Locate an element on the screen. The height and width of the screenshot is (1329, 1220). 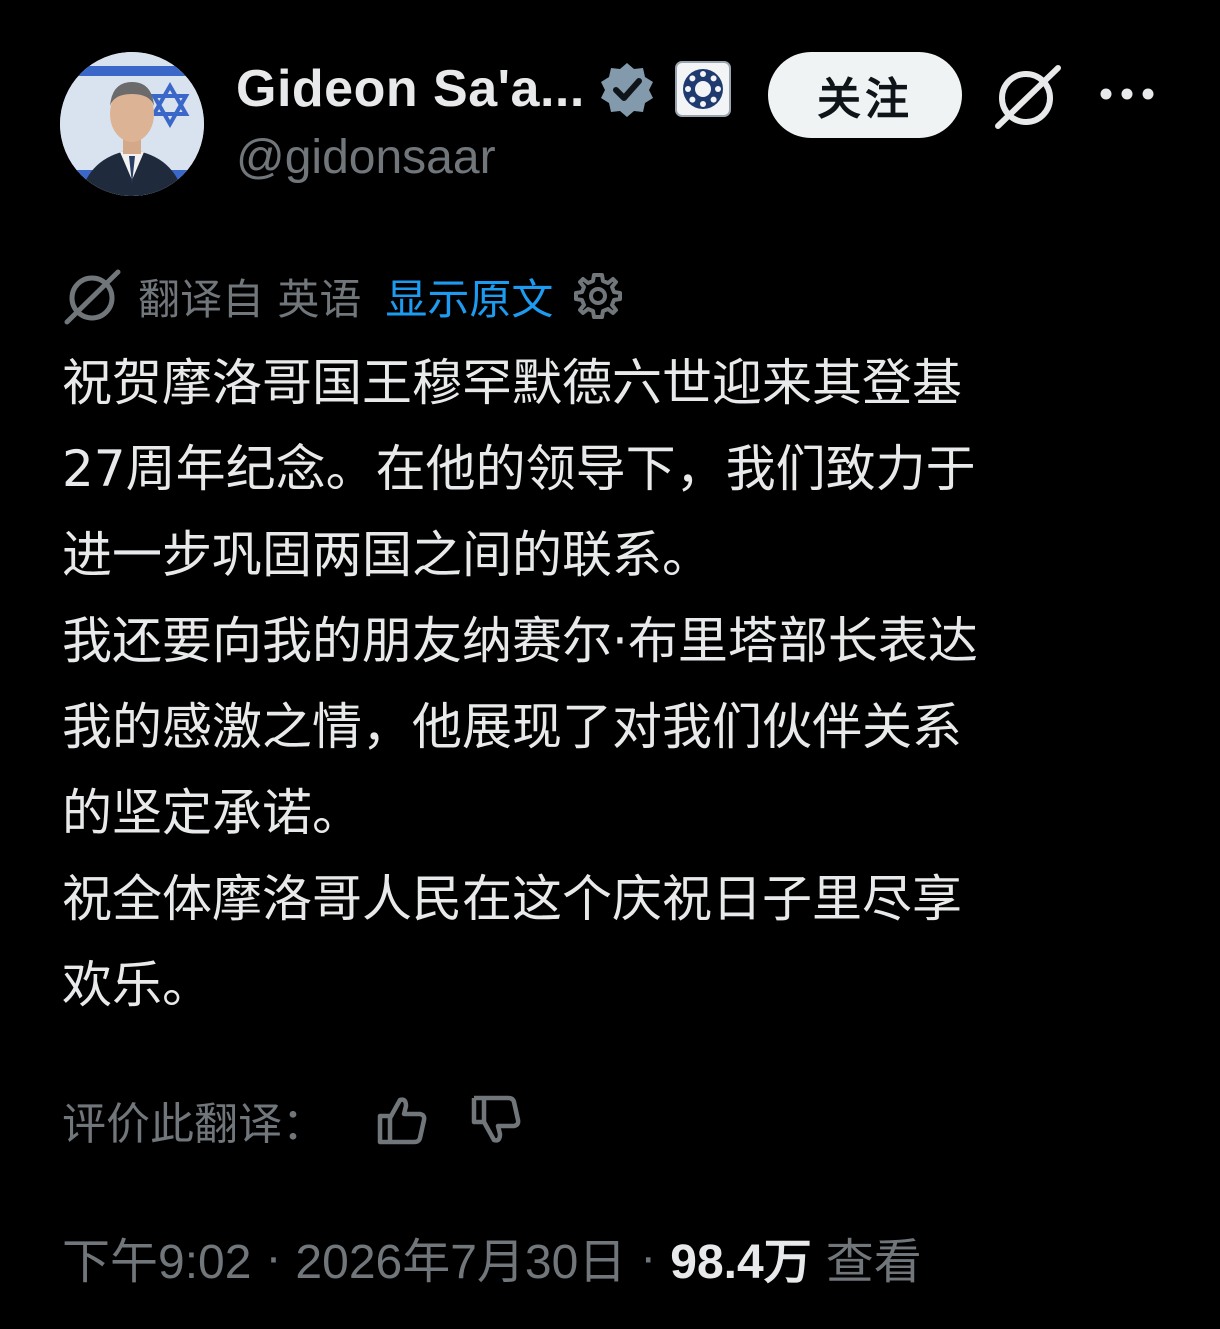
thumbs-down-icon is located at coordinates (496, 1120).